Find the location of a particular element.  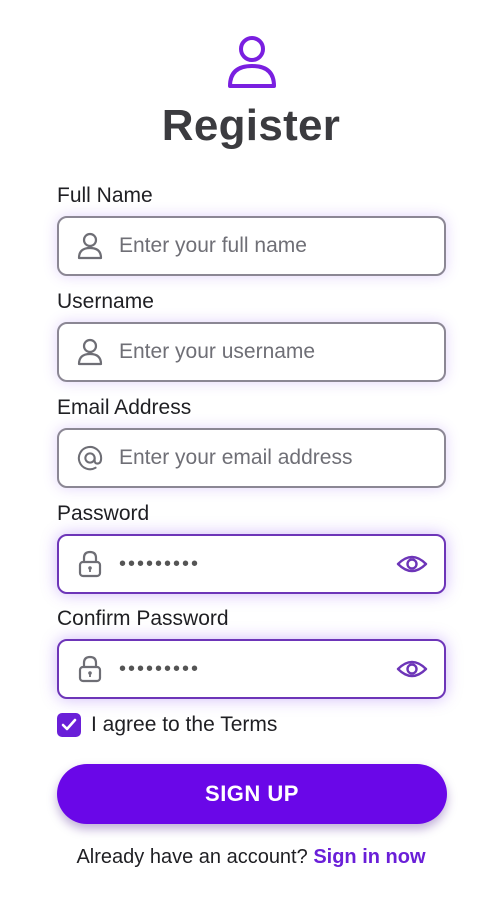

username-field is located at coordinates (251, 352).